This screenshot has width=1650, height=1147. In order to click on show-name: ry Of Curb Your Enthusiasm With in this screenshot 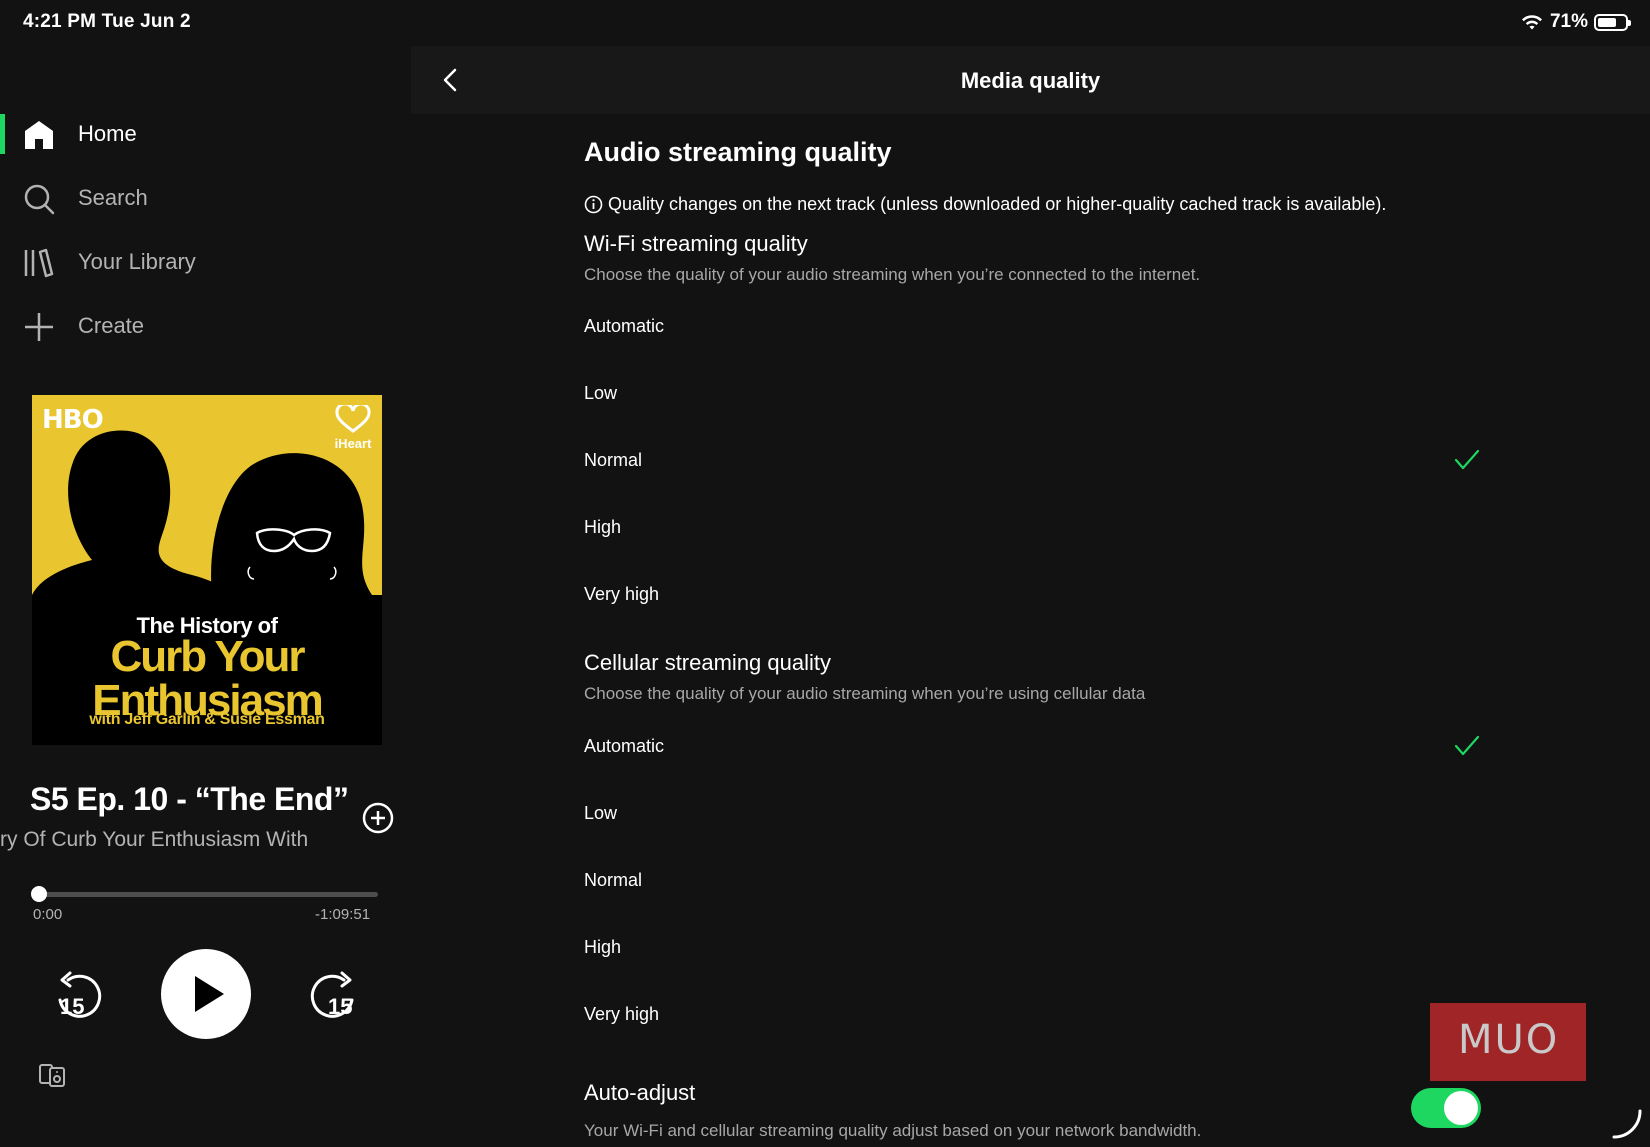, I will do `click(172, 840)`.